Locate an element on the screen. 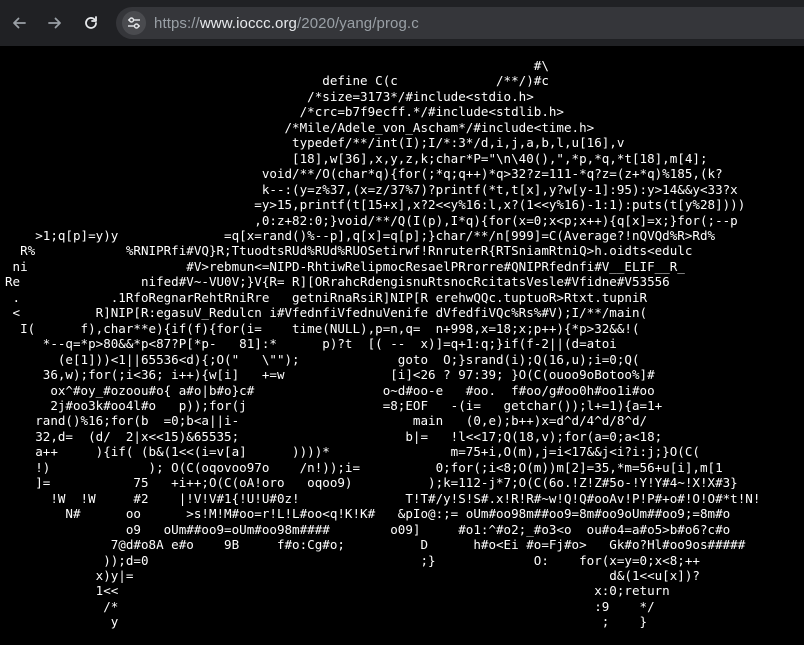  address-bar: https://www.ioccc.org/2020/yang/prog.c is located at coordinates (460, 23).